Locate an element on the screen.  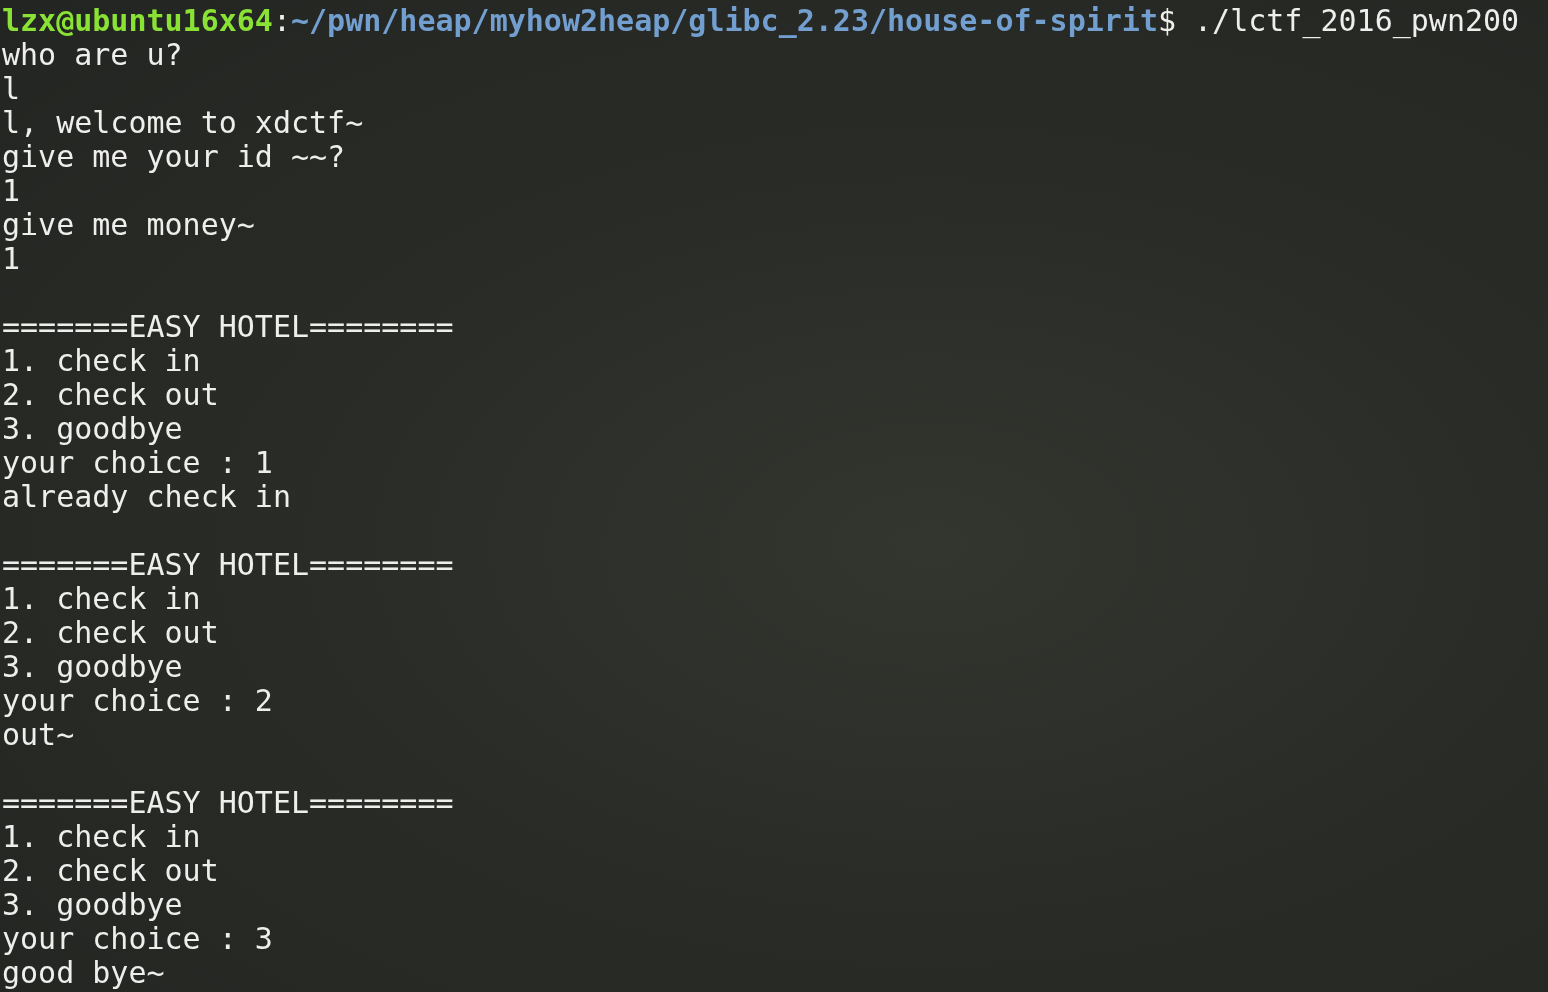
output-line: already check in is located at coordinates (146, 496).